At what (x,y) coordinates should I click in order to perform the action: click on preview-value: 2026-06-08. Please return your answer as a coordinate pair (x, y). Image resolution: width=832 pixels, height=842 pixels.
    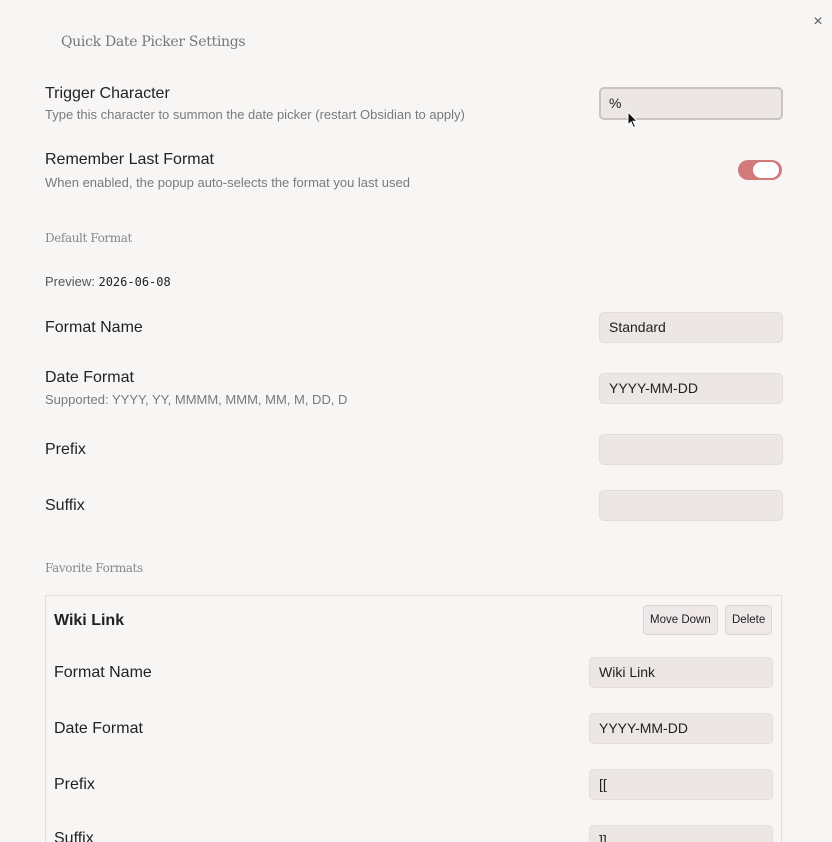
    Looking at the image, I should click on (134, 282).